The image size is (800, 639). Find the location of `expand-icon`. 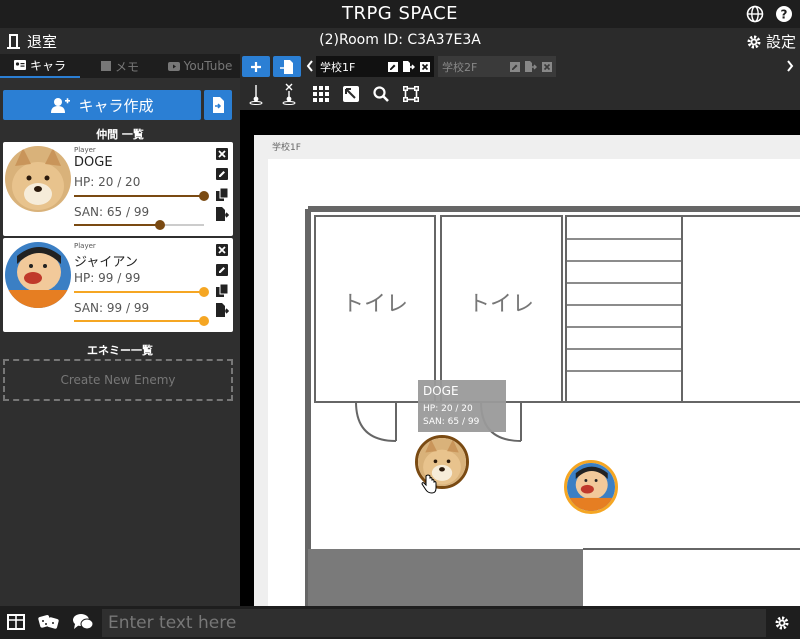

expand-icon is located at coordinates (411, 94).